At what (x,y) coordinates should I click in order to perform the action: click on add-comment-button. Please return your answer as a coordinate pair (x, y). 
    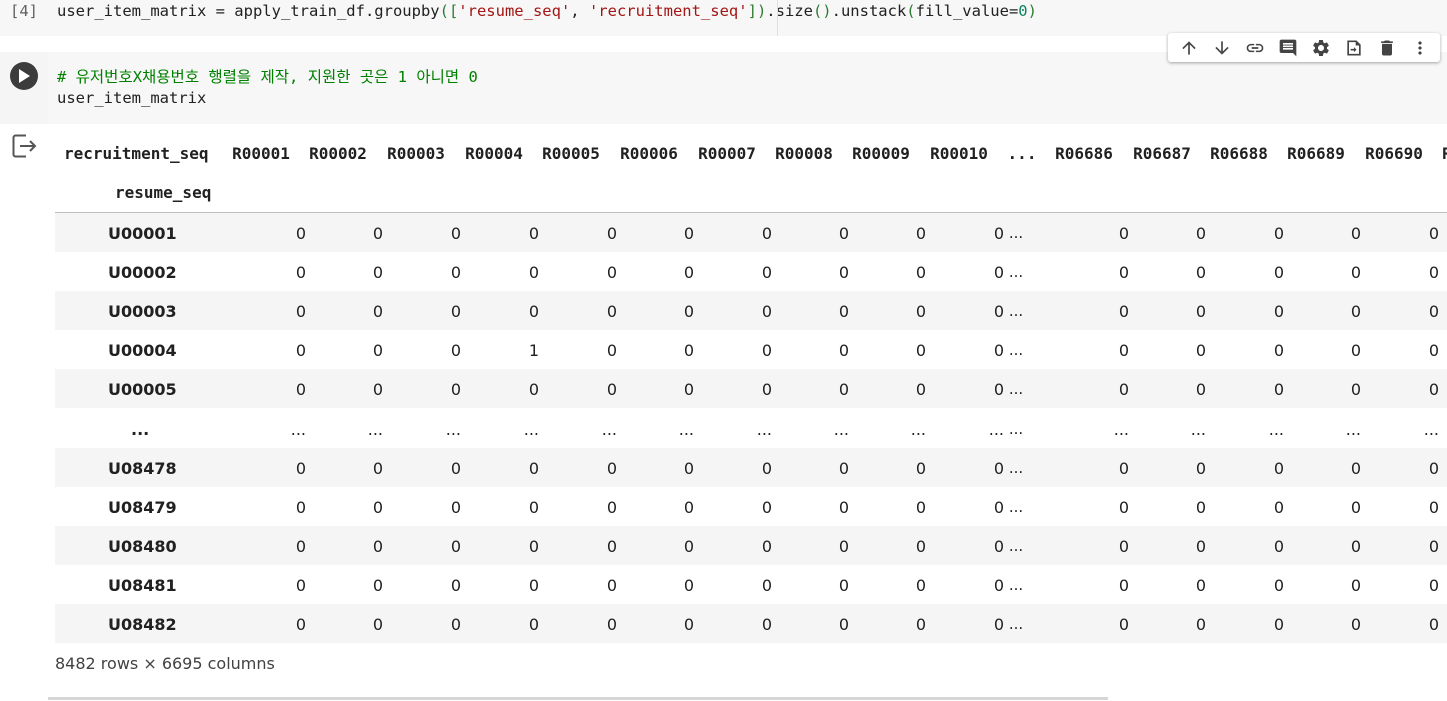
    Looking at the image, I should click on (1288, 48).